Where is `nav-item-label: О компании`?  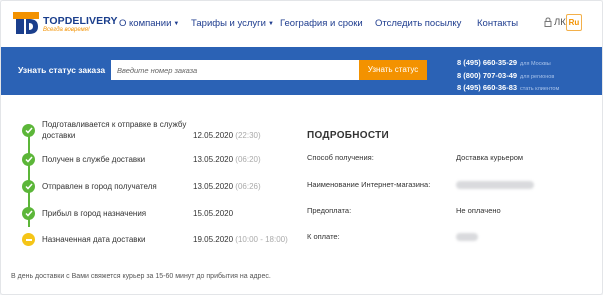
nav-item-label: О компании is located at coordinates (145, 23).